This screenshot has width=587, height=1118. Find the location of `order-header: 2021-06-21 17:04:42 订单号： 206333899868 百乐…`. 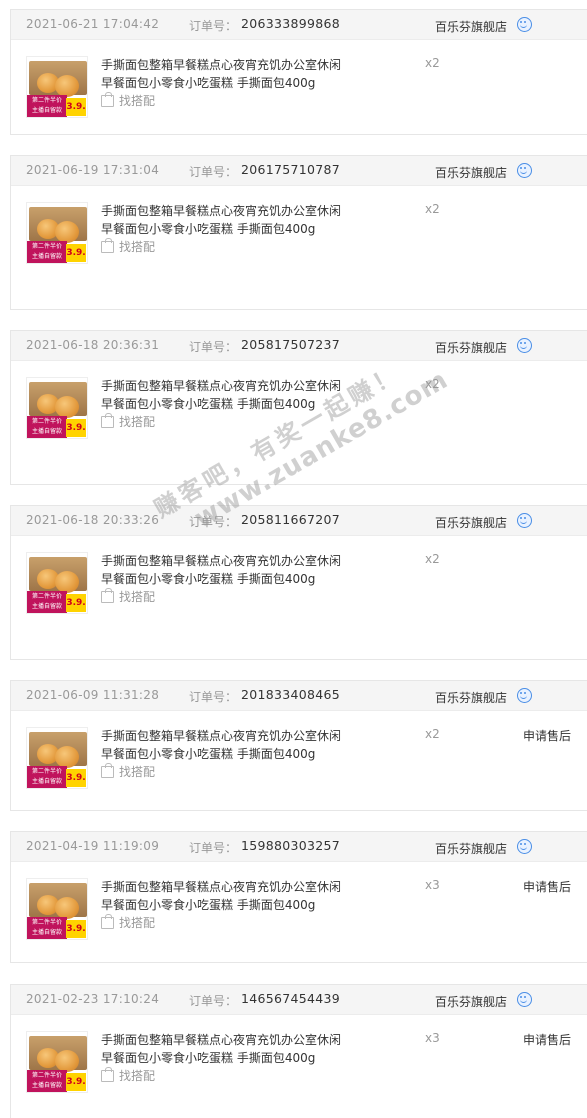

order-header: 2021-06-21 17:04:42 订单号： 206333899868 百乐… is located at coordinates (299, 25).